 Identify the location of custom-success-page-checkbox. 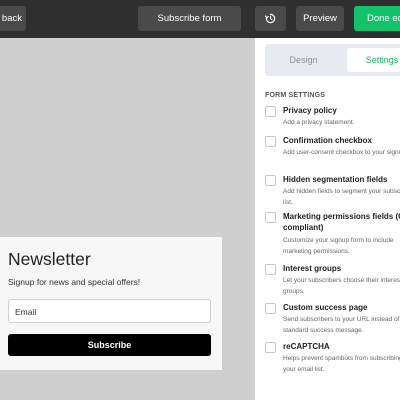
(270, 308).